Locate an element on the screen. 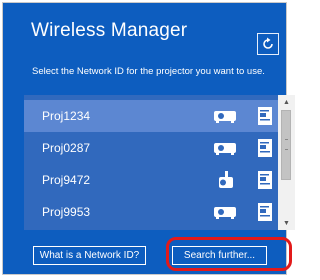  projector-row: Proj9953 is located at coordinates (151, 212).